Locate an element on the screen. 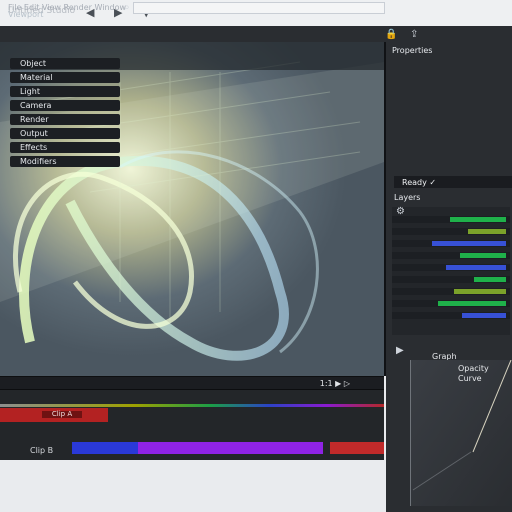 The height and width of the screenshot is (512, 512). search-icon: ⌕ is located at coordinates (127, 7).